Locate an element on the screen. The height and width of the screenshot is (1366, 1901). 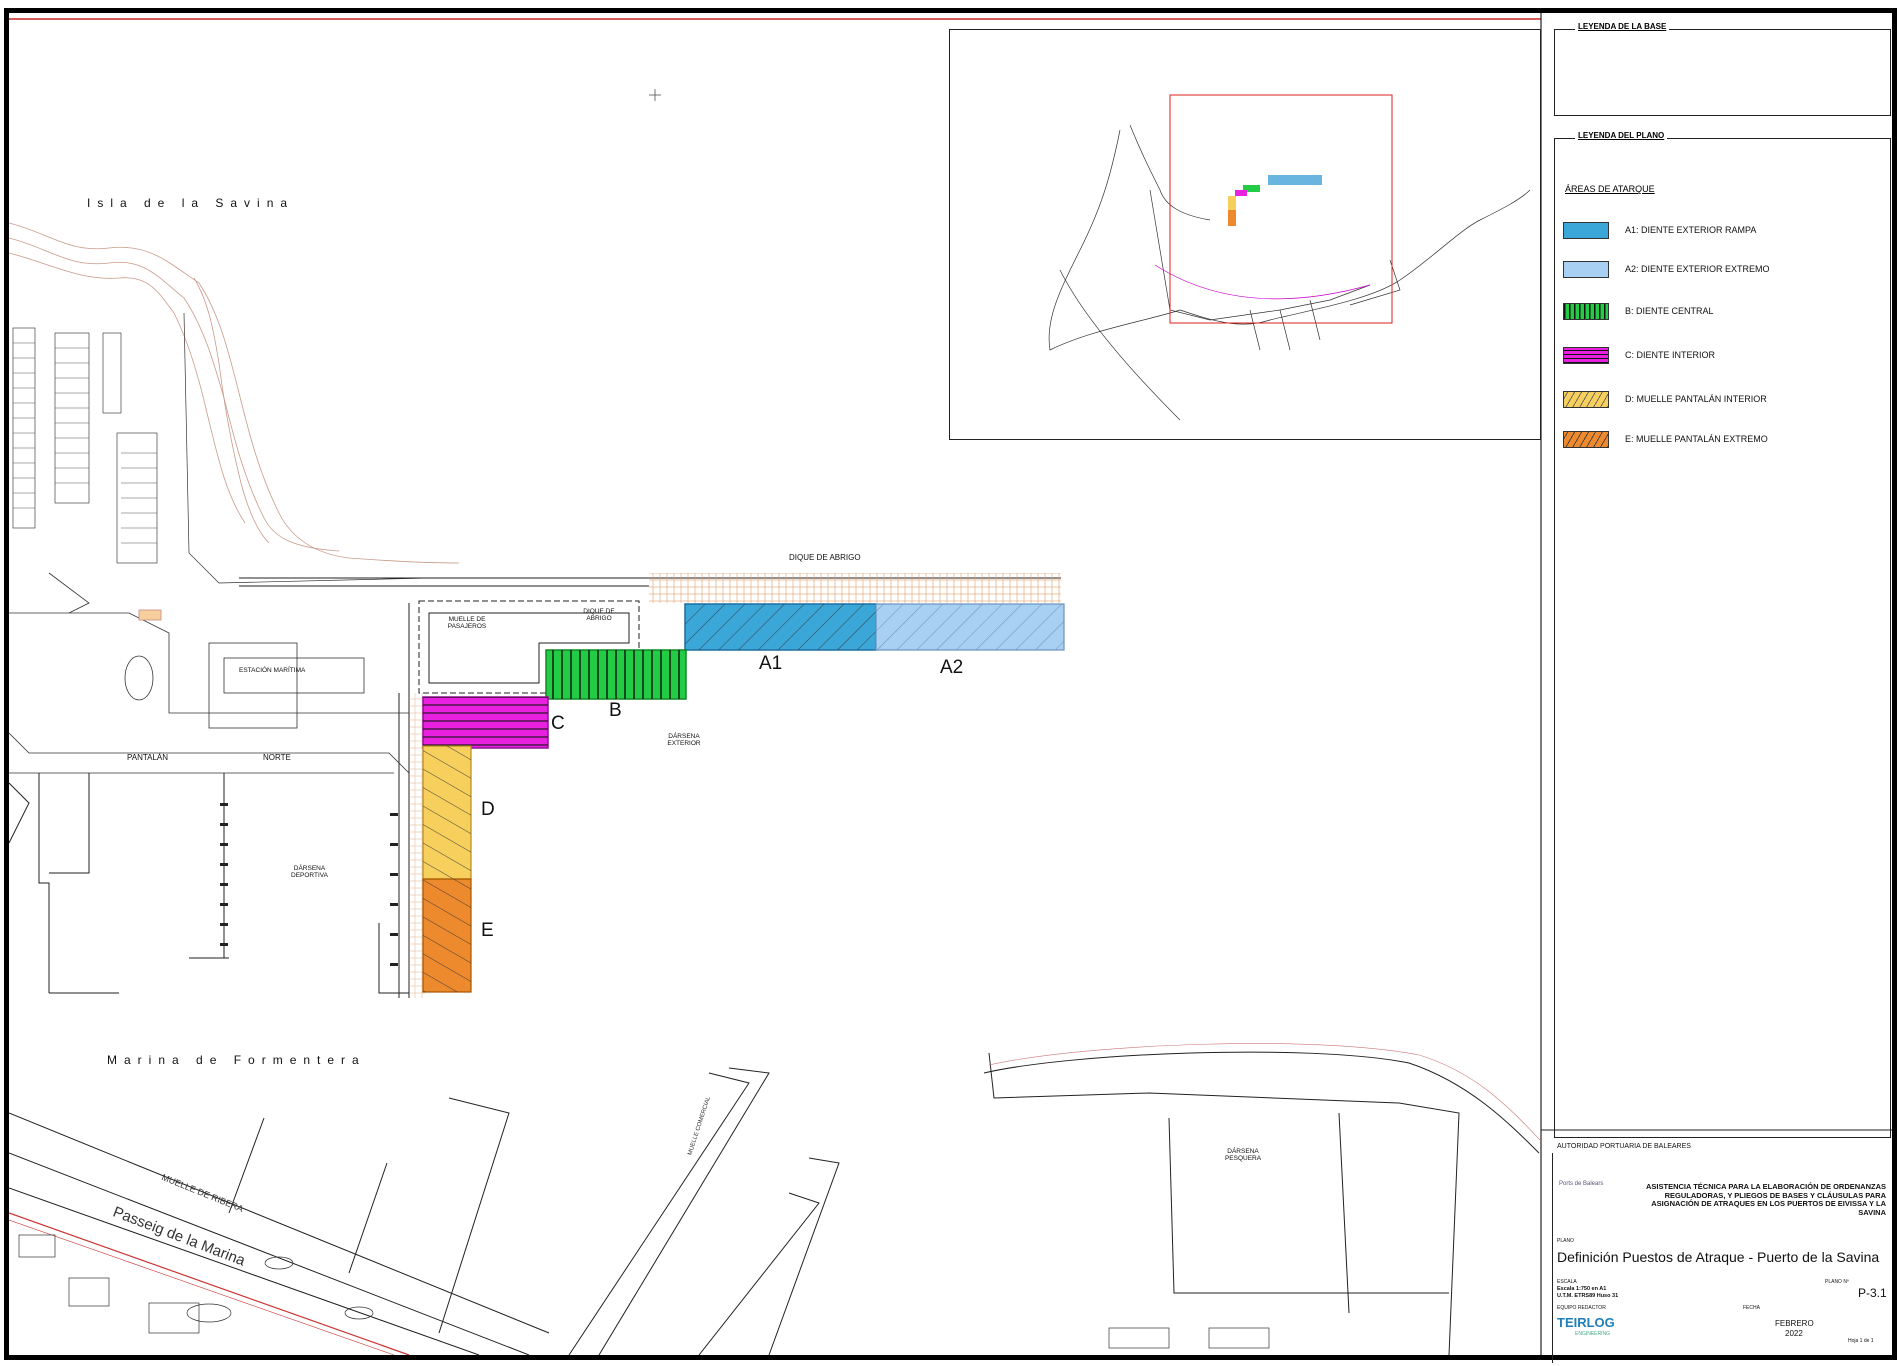
legend-item-a1: A1: DIENTE EXTERIOR RAMPA is located at coordinates (1659, 230).